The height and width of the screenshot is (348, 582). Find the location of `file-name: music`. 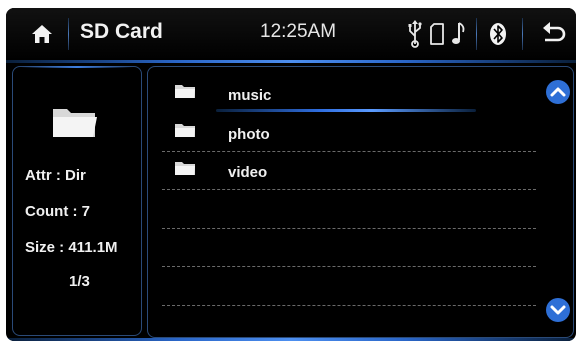

file-name: music is located at coordinates (250, 95).